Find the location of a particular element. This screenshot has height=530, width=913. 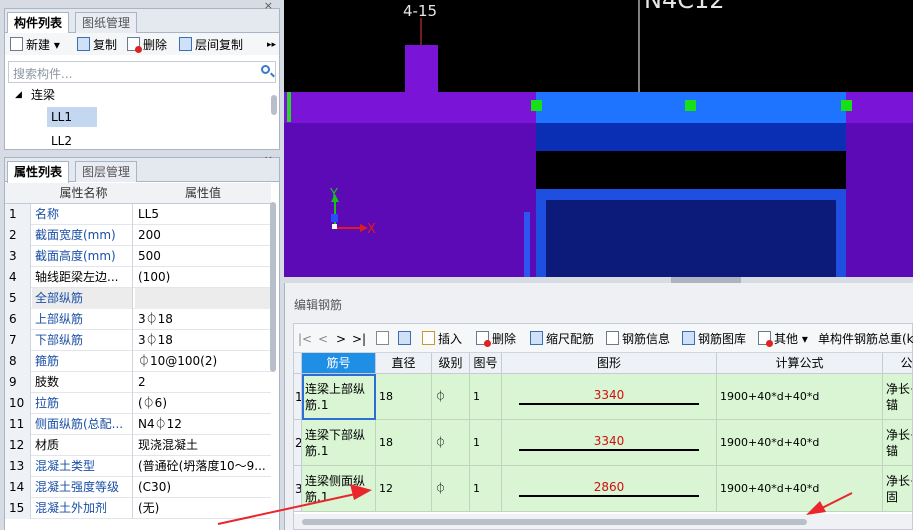

rebar-hscrollbar is located at coordinates (603, 521).